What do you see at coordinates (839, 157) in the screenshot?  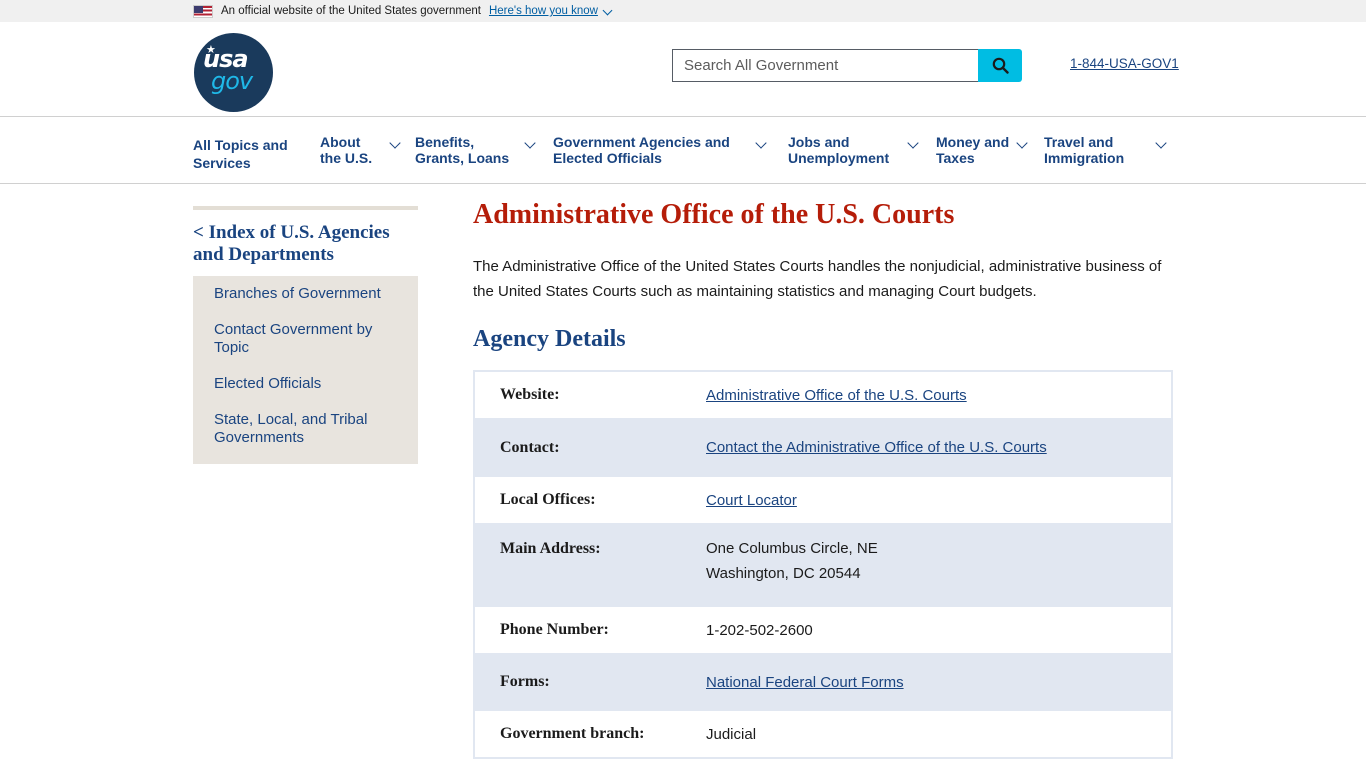 I see `nav-label-line2: Unemployment` at bounding box center [839, 157].